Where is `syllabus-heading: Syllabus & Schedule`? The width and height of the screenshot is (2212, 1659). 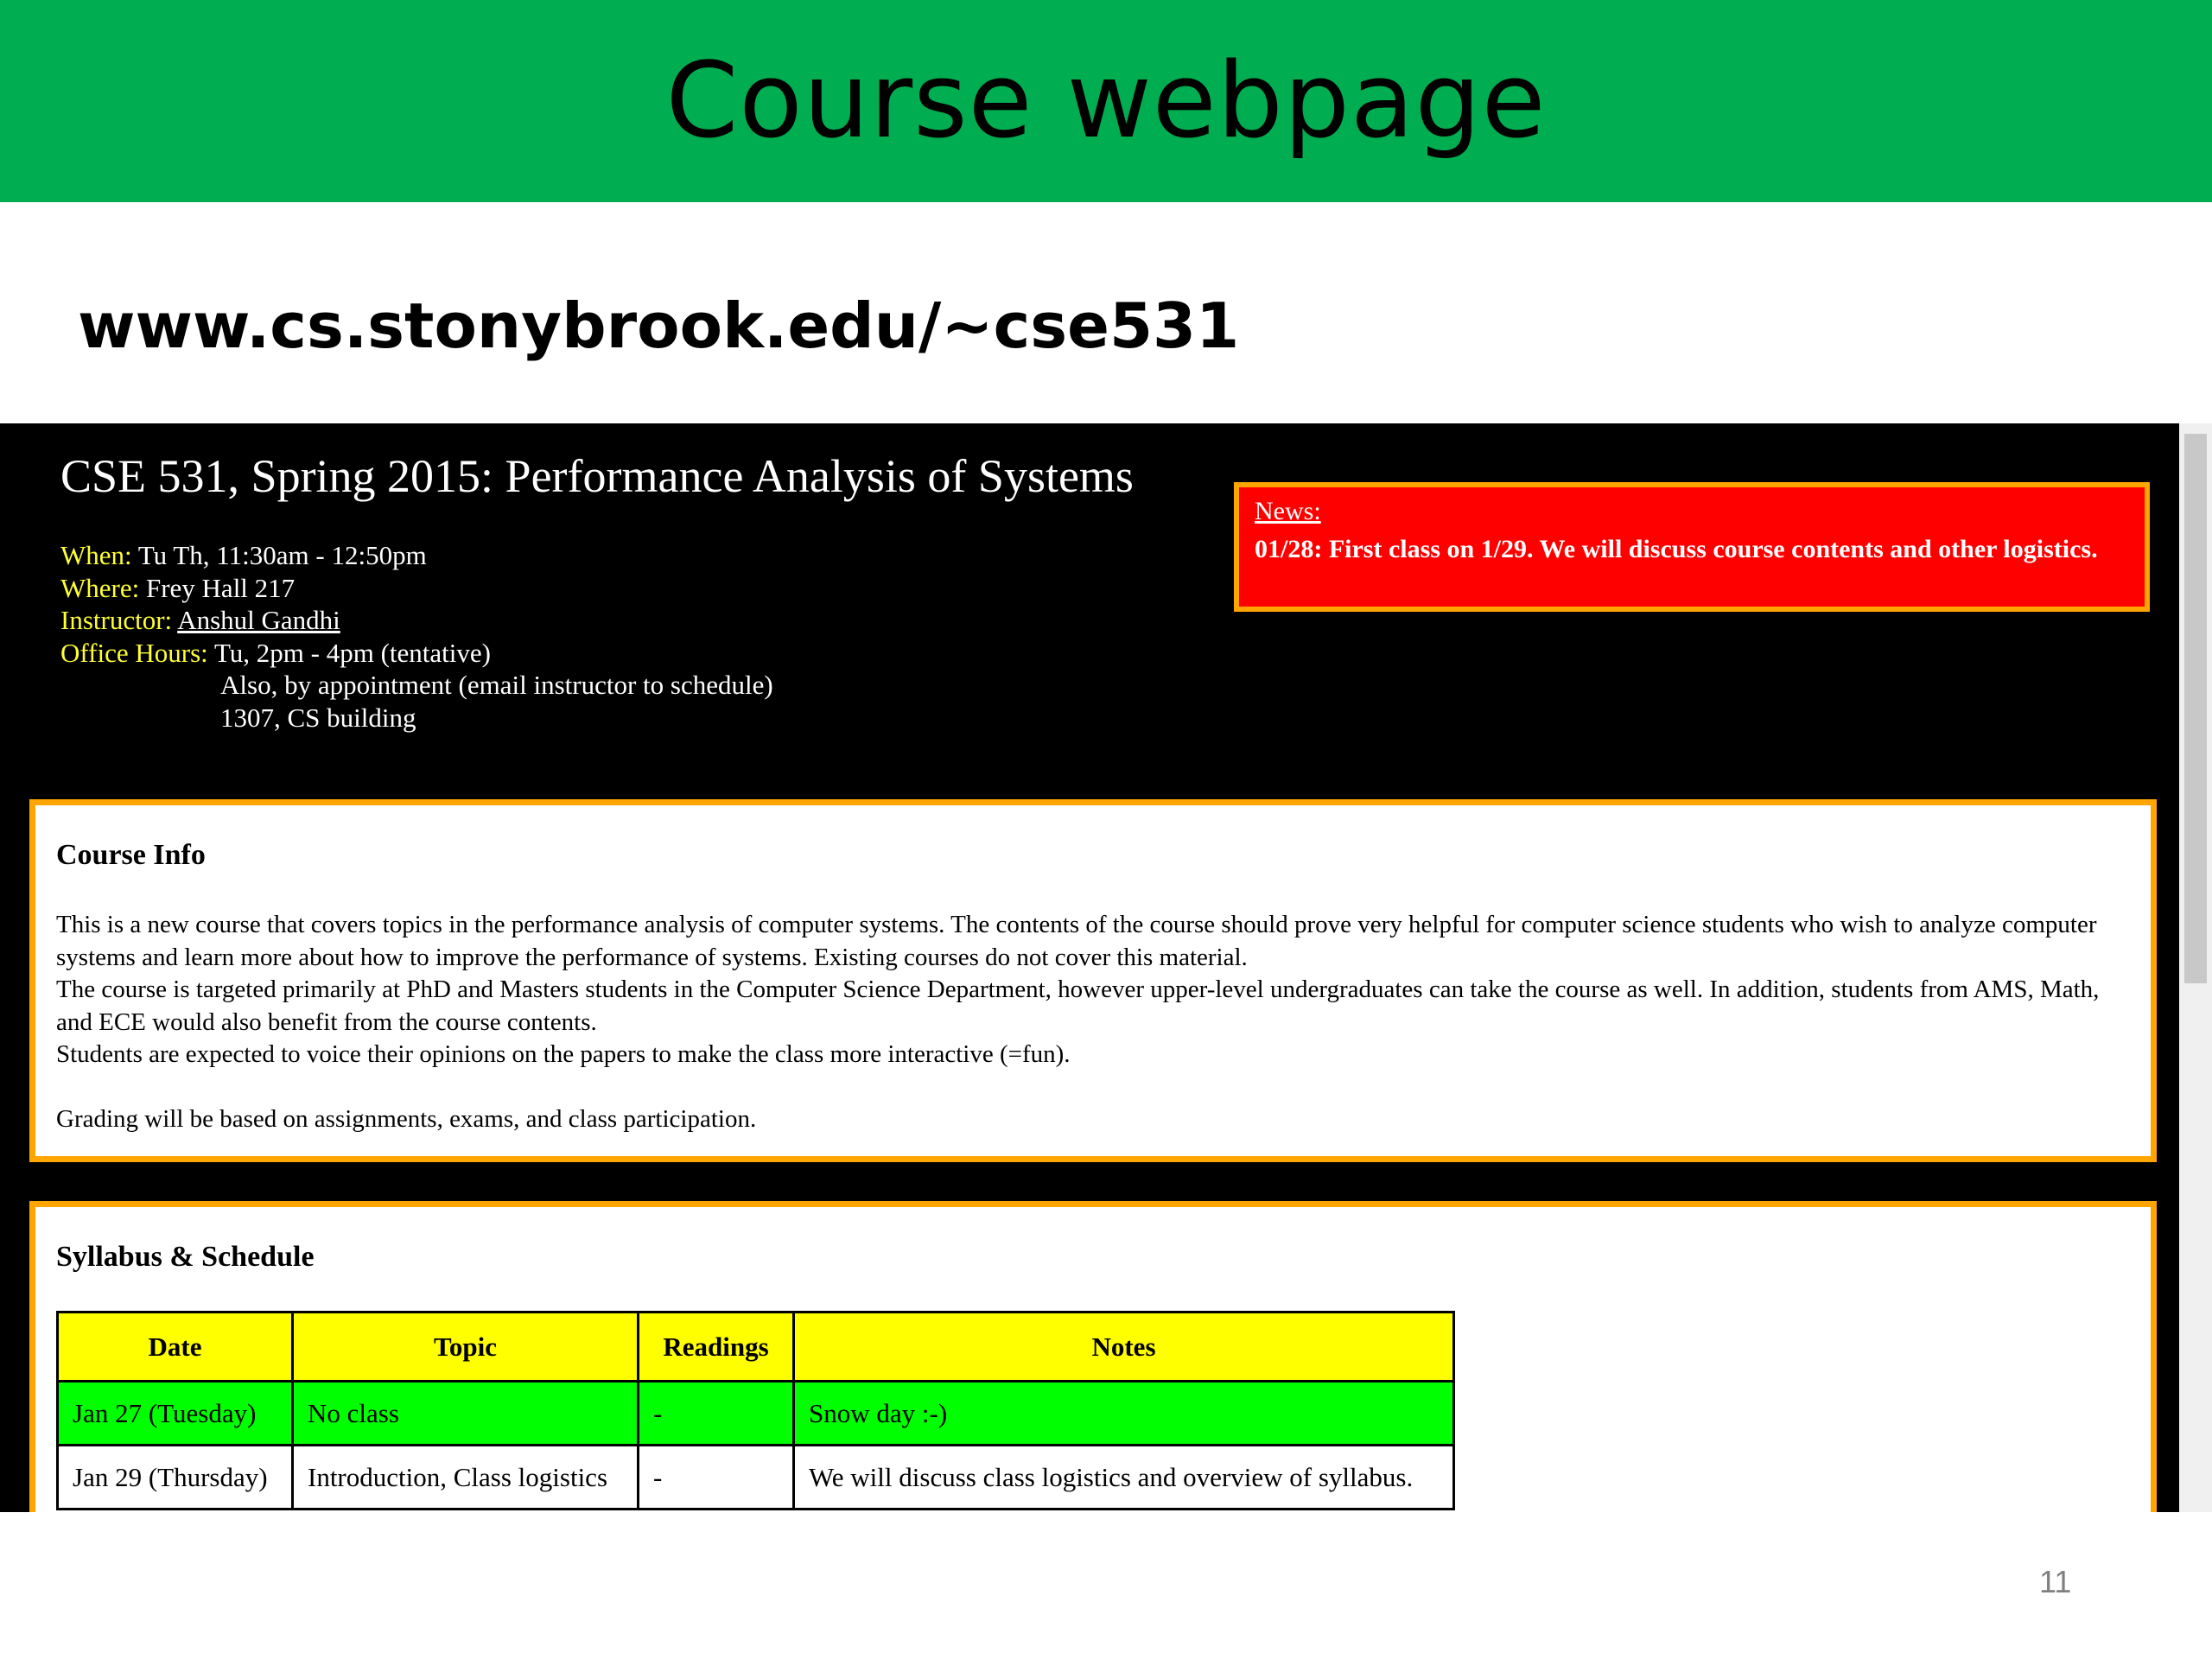 syllabus-heading: Syllabus & Schedule is located at coordinates (185, 1257).